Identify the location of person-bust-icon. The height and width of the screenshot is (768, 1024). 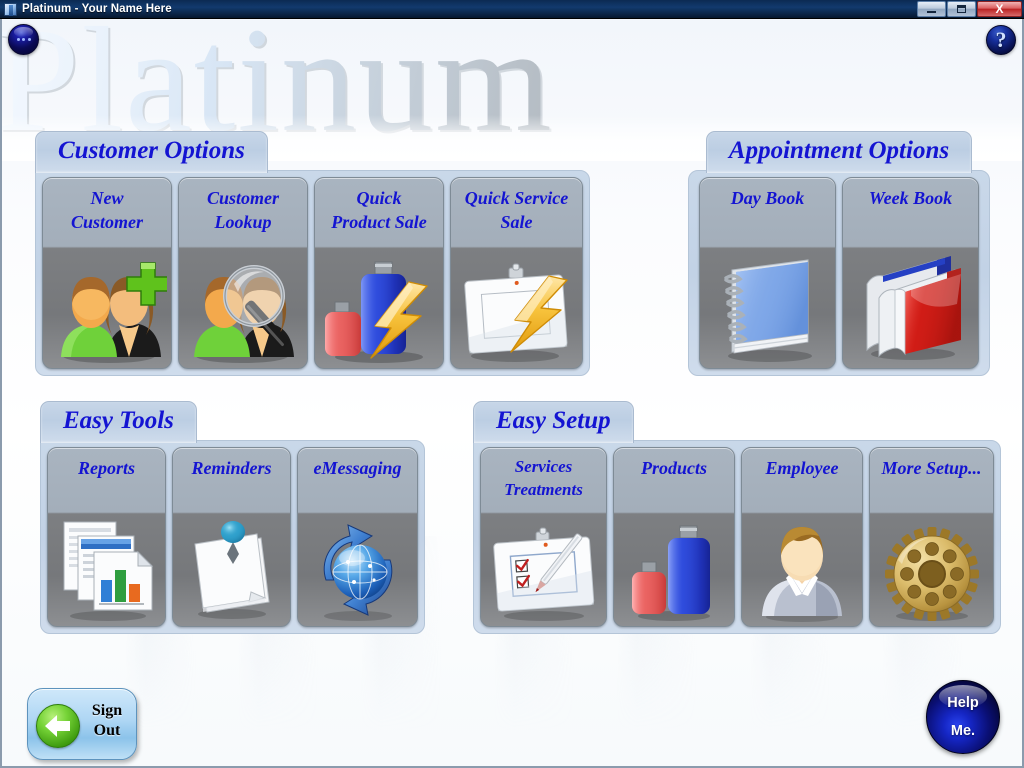
(802, 572).